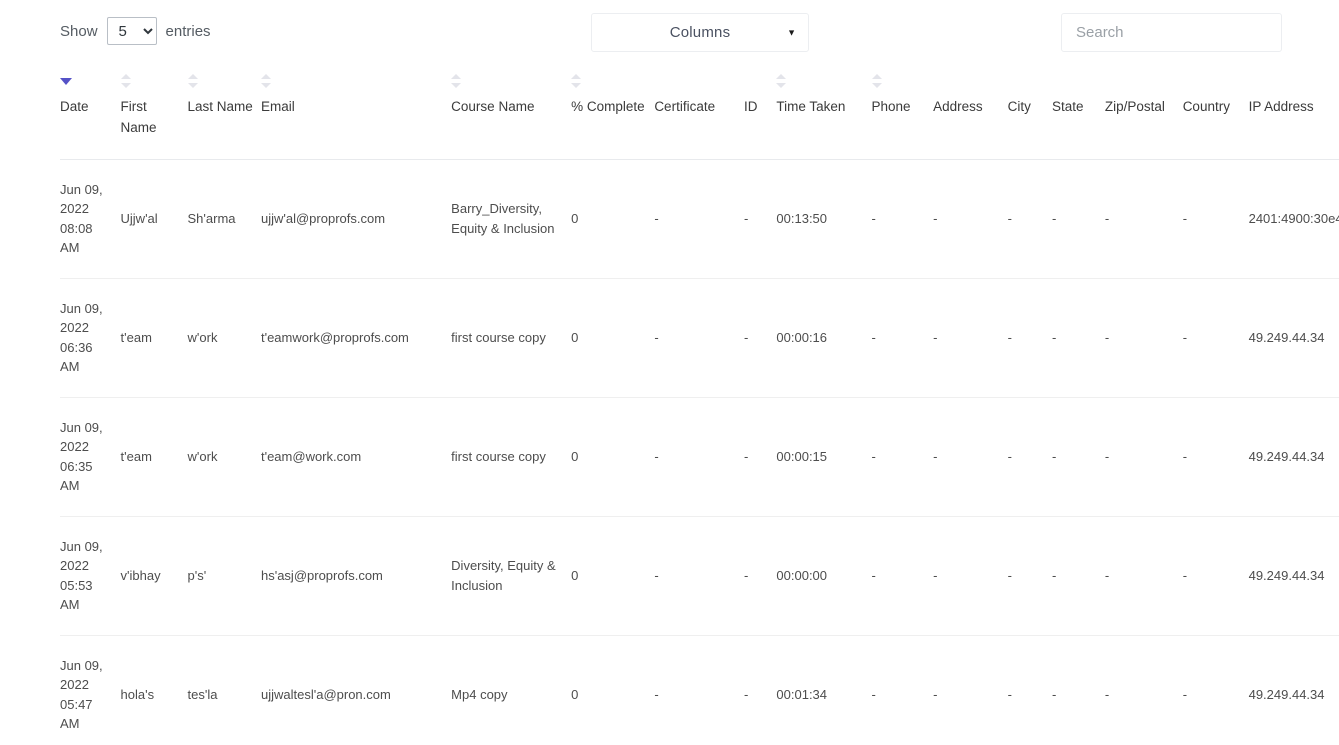  Describe the element at coordinates (74, 106) in the screenshot. I see `column-header-label: Date` at that location.